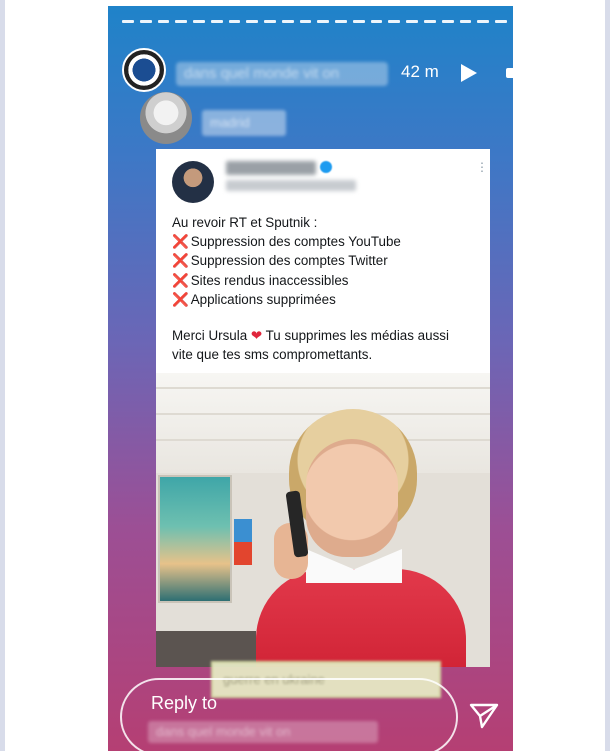 The image size is (610, 751). Describe the element at coordinates (509, 73) in the screenshot. I see `more-icon` at that location.